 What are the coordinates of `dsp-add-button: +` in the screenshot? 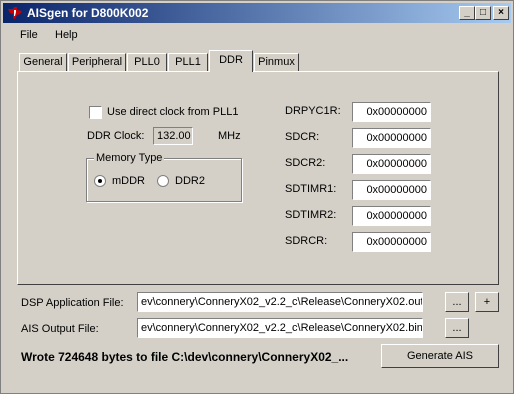 It's located at (487, 302).